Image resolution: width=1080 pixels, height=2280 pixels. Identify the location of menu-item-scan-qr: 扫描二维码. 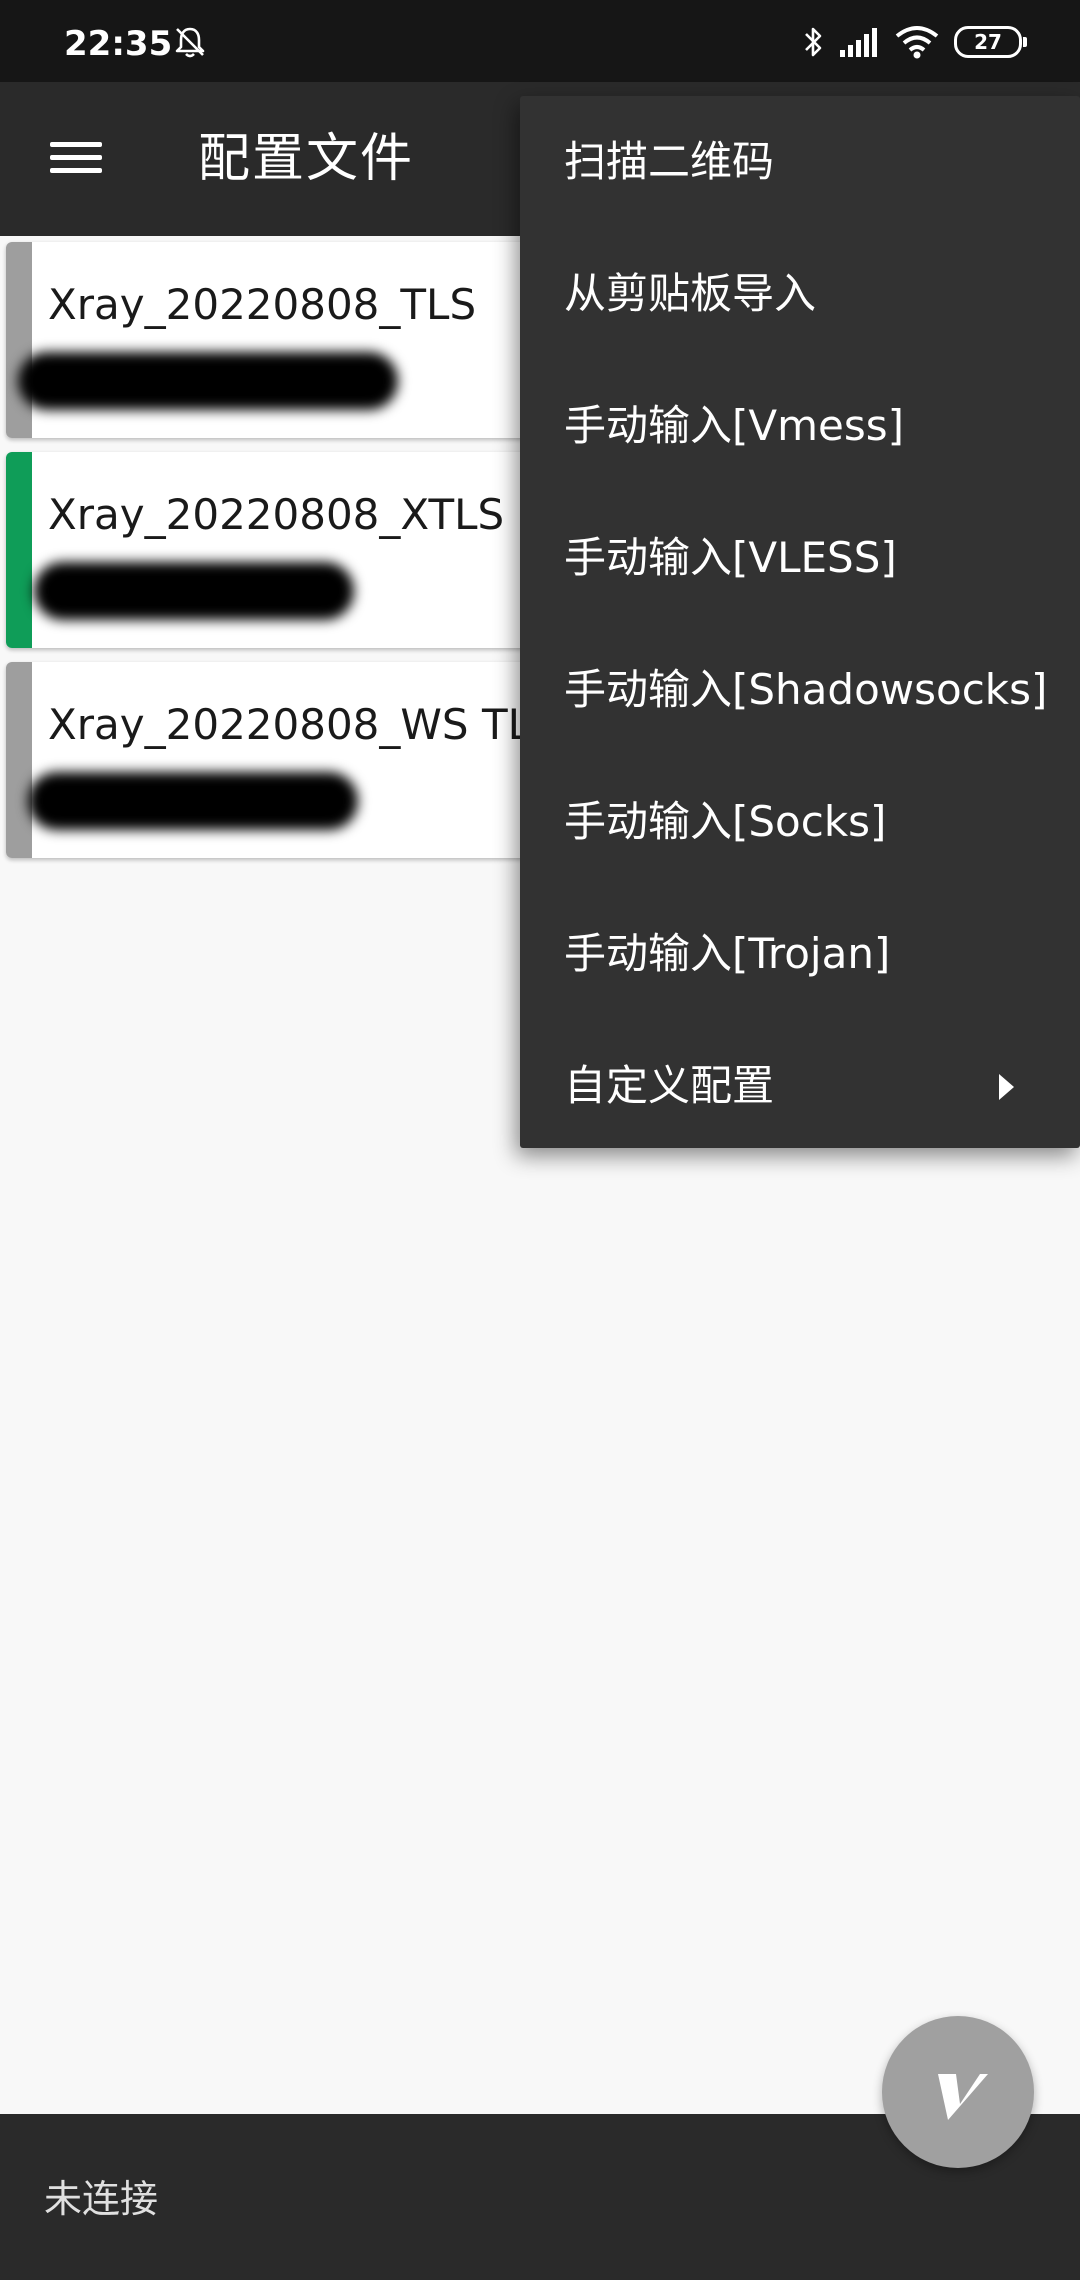
(800, 162).